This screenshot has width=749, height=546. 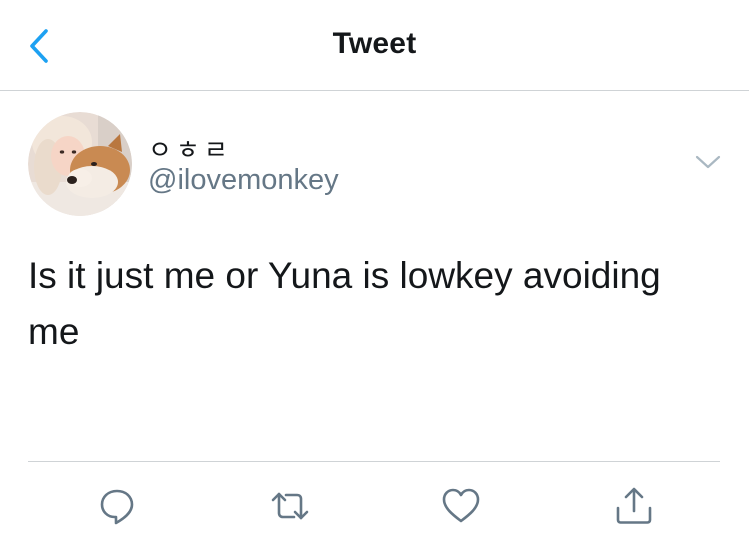 I want to click on more-options-button, so click(x=708, y=162).